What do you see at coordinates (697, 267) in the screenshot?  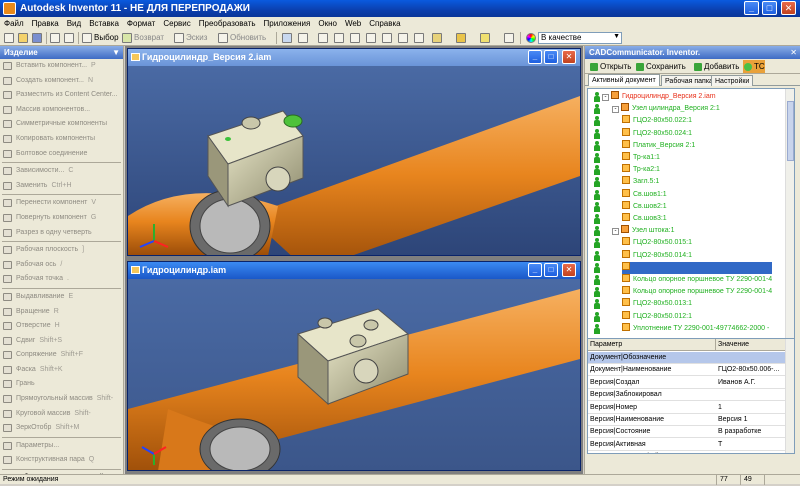 I see `tree-node` at bounding box center [697, 267].